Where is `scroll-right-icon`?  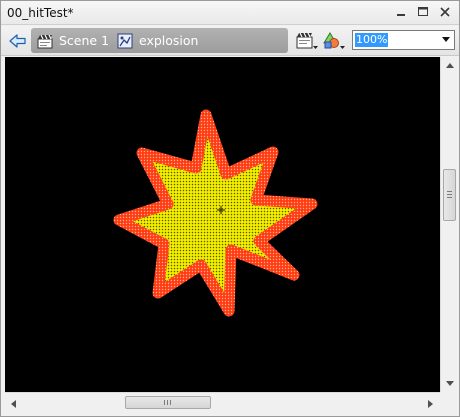 scroll-right-icon is located at coordinates (430, 403).